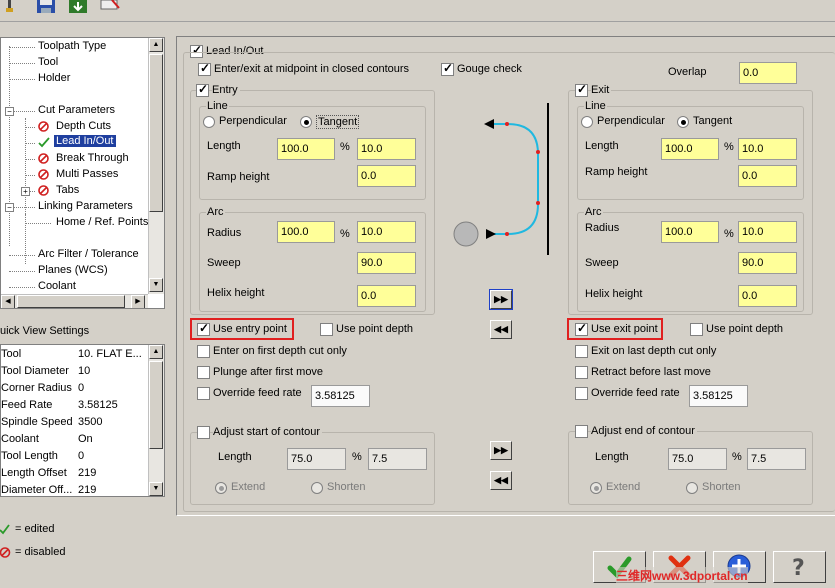 Image resolution: width=835 pixels, height=588 pixels. What do you see at coordinates (85, 141) in the screenshot?
I see `tree-item-lead-in-out: Lead In/Out` at bounding box center [85, 141].